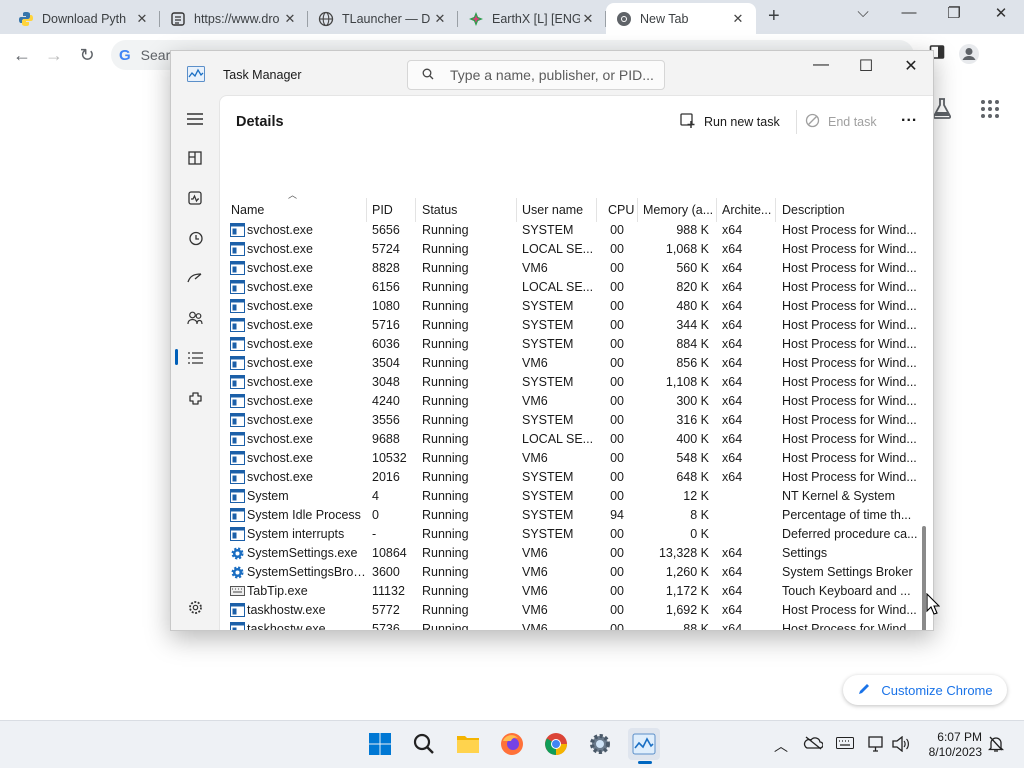 The height and width of the screenshot is (768, 1024). Describe the element at coordinates (644, 744) in the screenshot. I see `task-manager-icon` at that location.